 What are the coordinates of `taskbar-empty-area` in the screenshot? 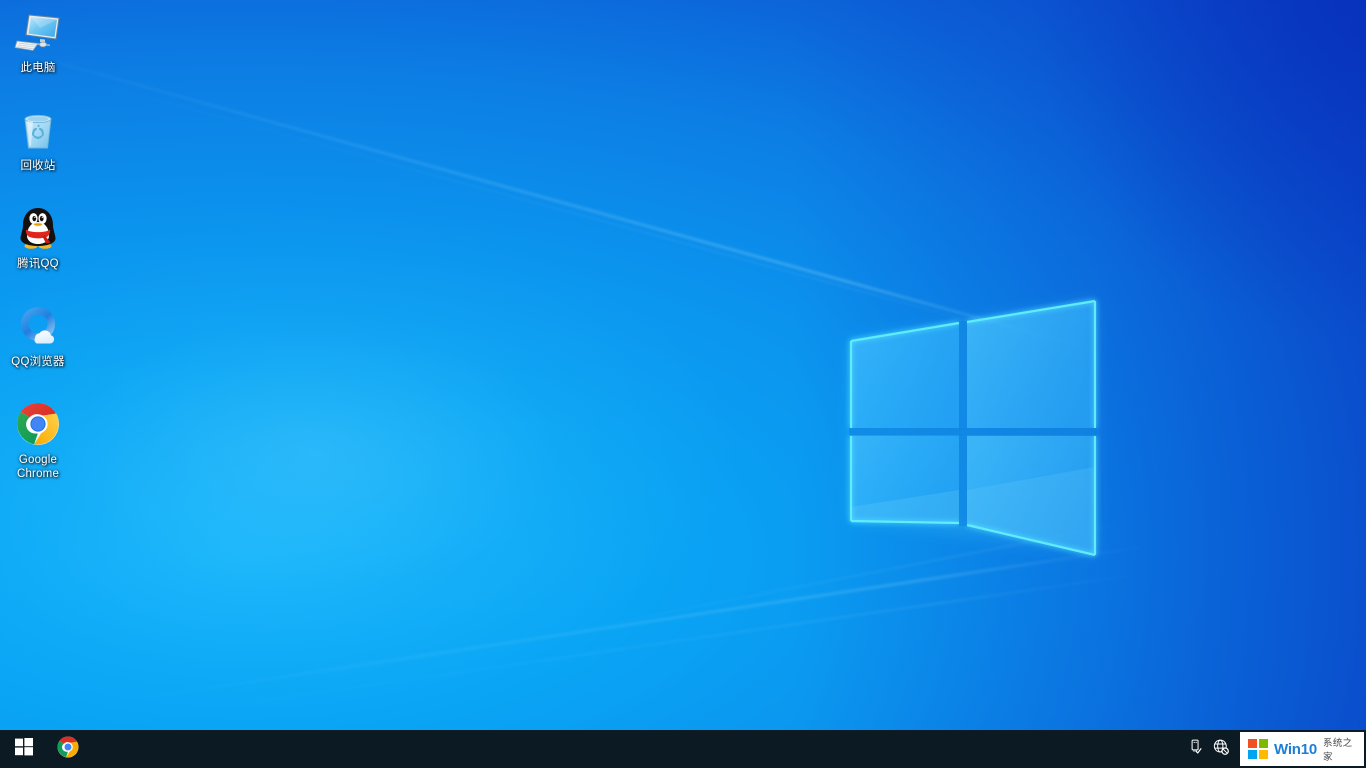 It's located at (635, 749).